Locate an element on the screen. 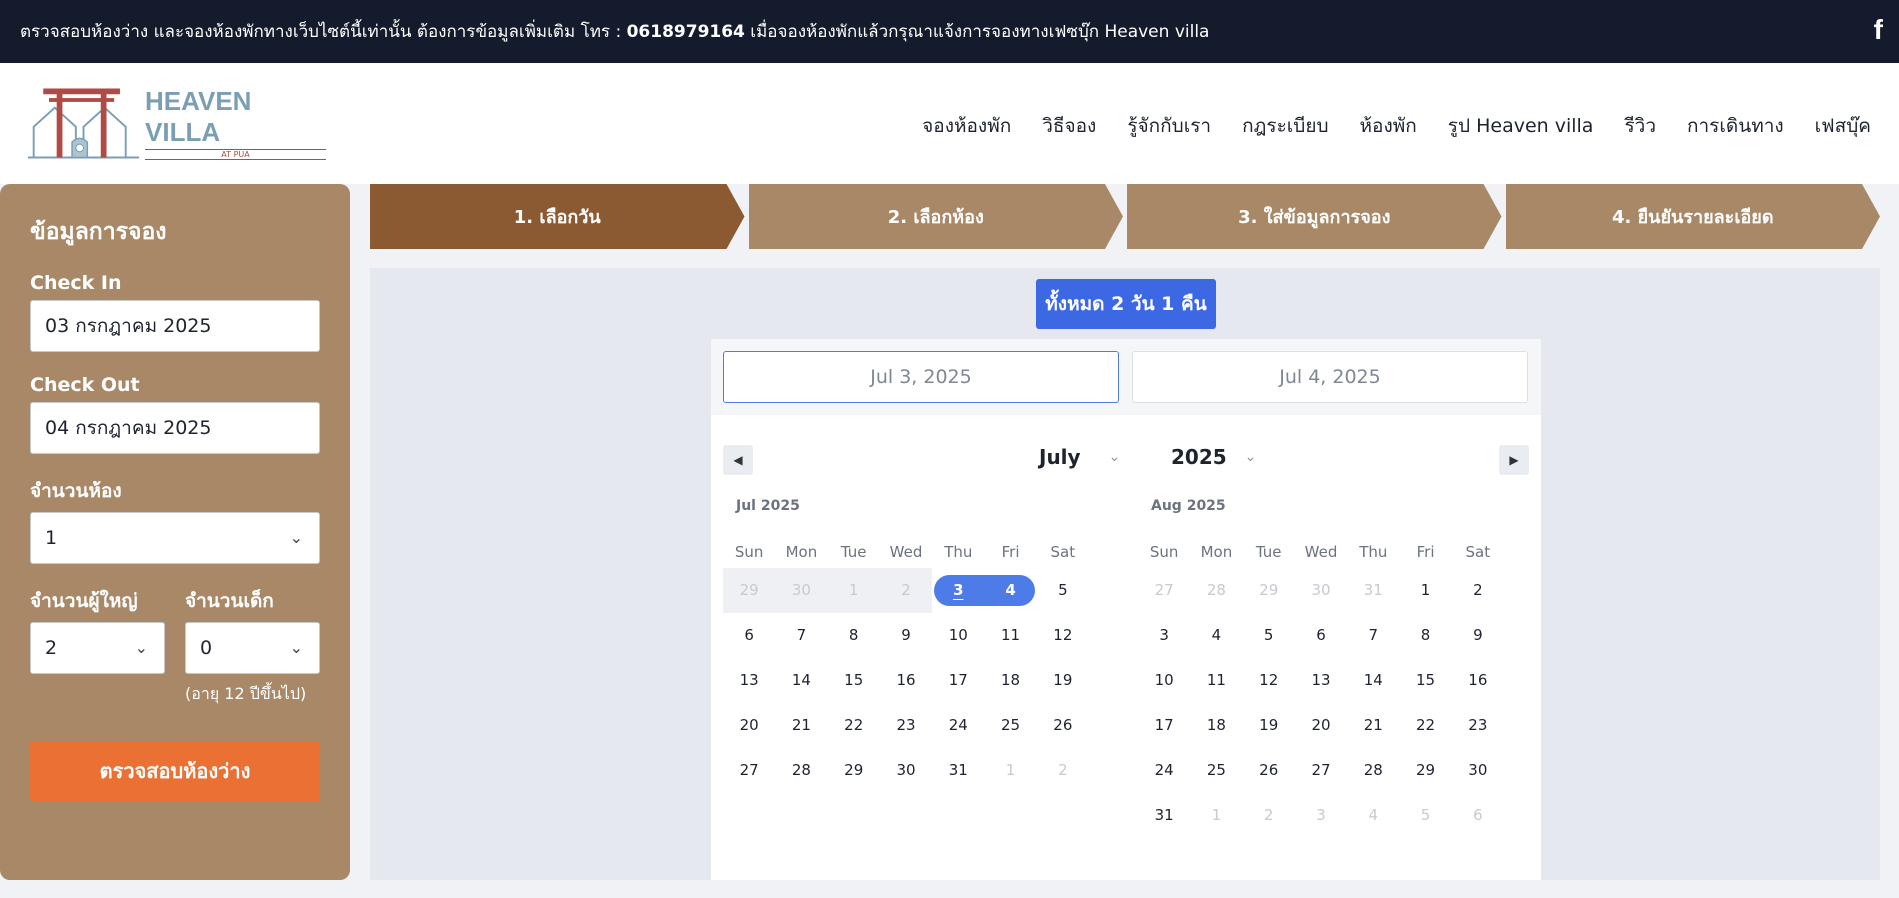 The height and width of the screenshot is (898, 1899). rooms-select: 1 ⌄ is located at coordinates (175, 538).